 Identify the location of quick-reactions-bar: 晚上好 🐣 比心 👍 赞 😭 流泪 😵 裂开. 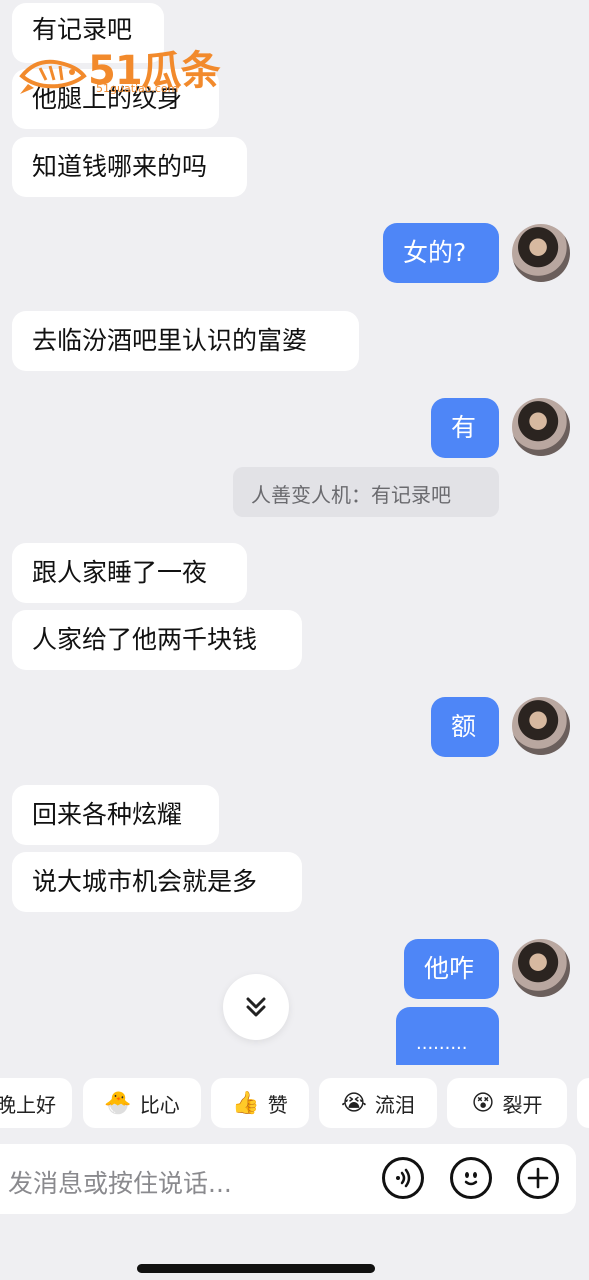
(294, 1104).